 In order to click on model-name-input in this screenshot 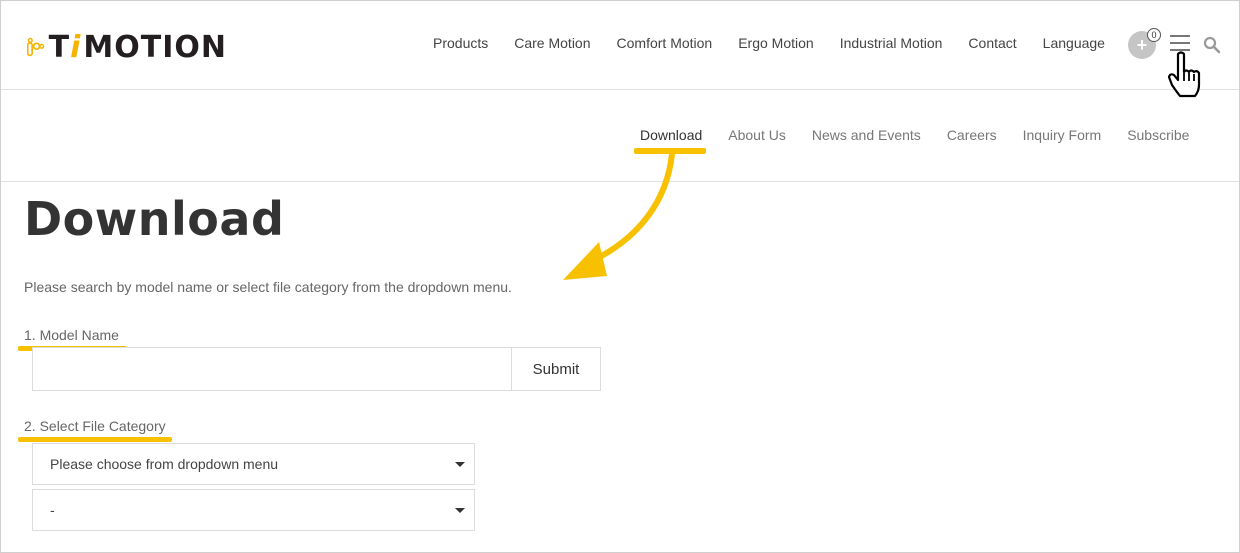, I will do `click(272, 369)`.